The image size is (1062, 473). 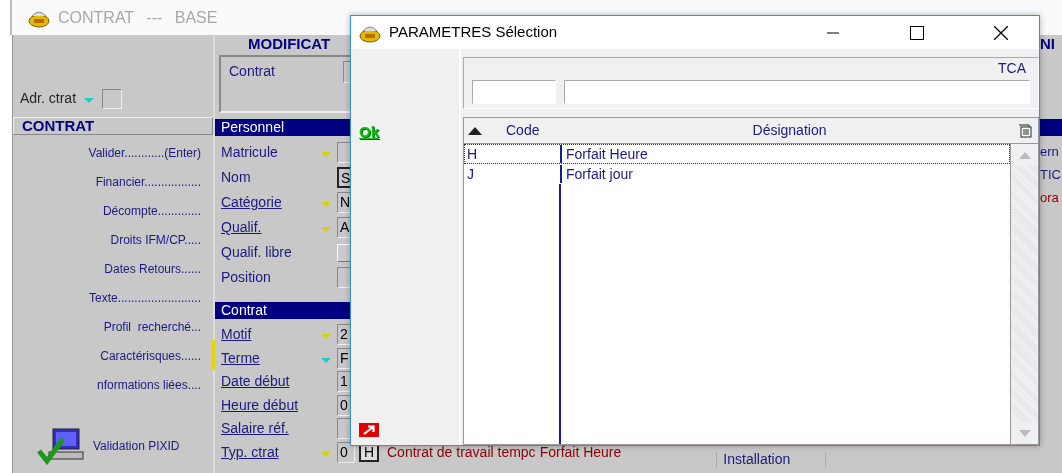 I want to click on maximize-icon, so click(x=917, y=32).